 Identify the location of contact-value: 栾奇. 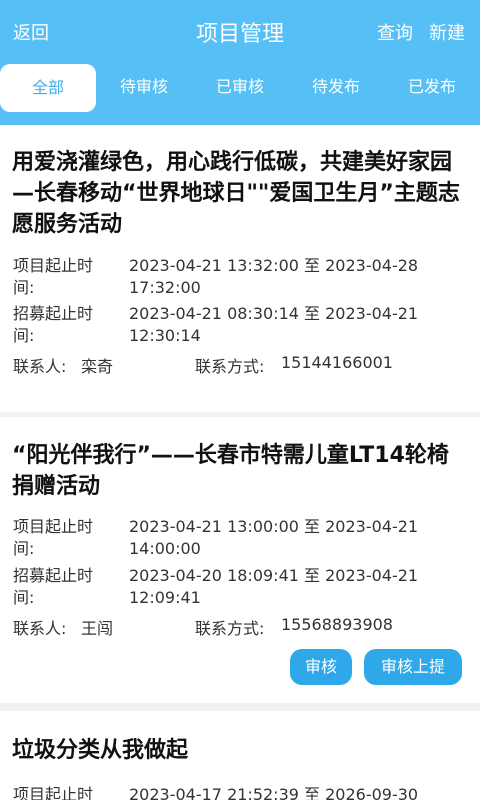
(97, 366).